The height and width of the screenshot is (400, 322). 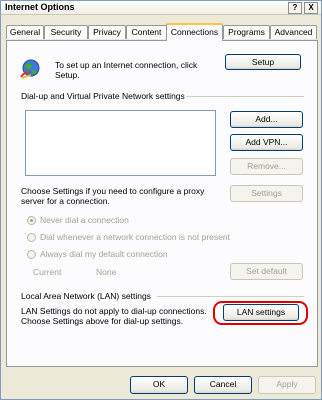 I want to click on connections-listbox, so click(x=120, y=143).